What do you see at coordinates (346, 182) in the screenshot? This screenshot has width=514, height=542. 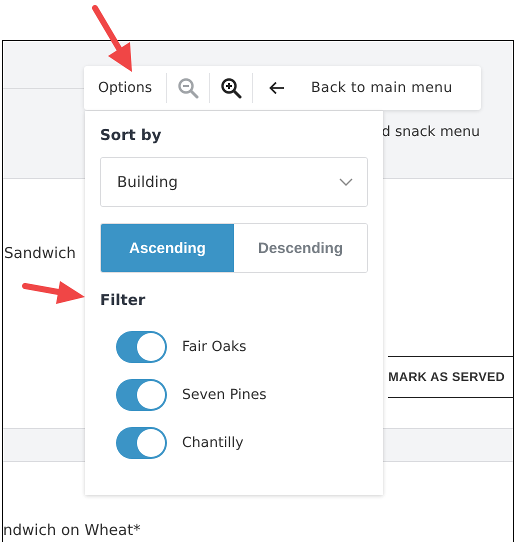 I see `chevron-down-icon` at bounding box center [346, 182].